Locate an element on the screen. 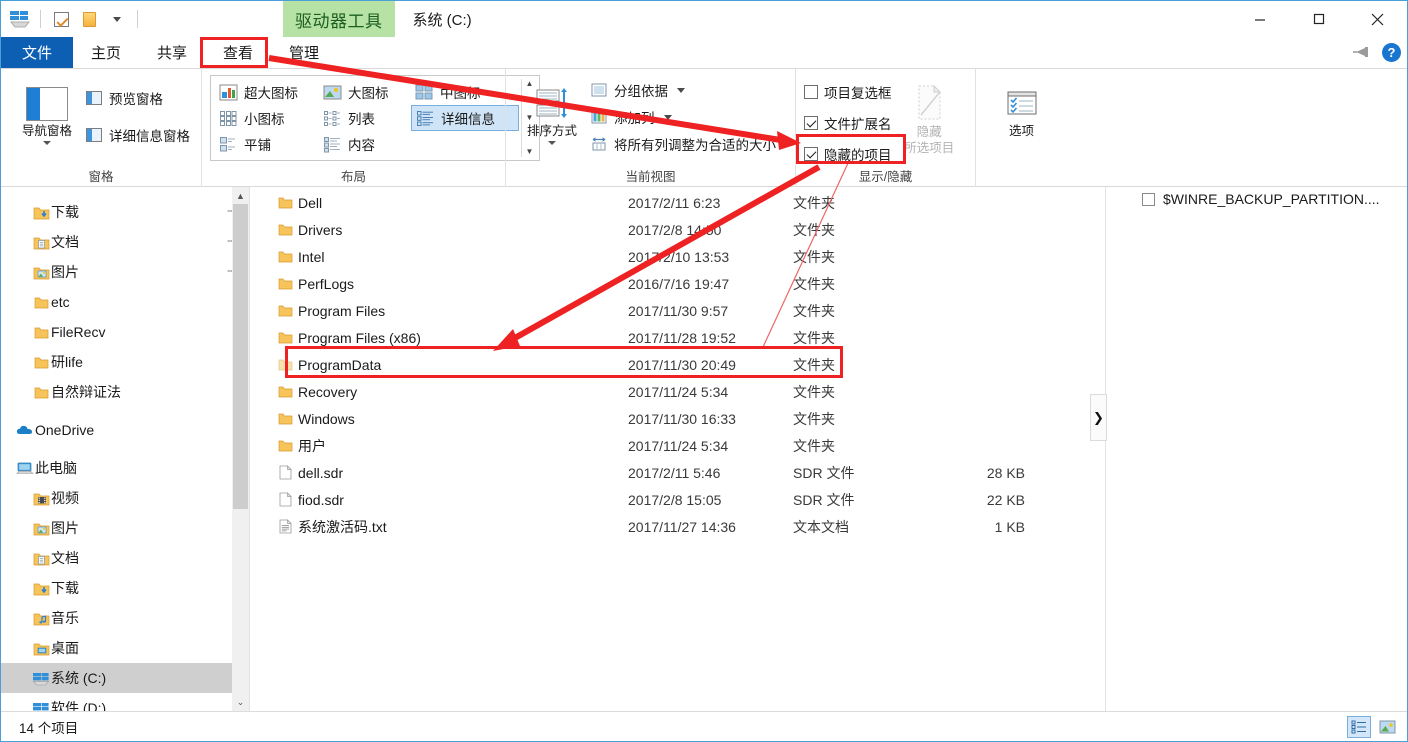  sidebar-item-desktop: 桌面 is located at coordinates (125, 648).